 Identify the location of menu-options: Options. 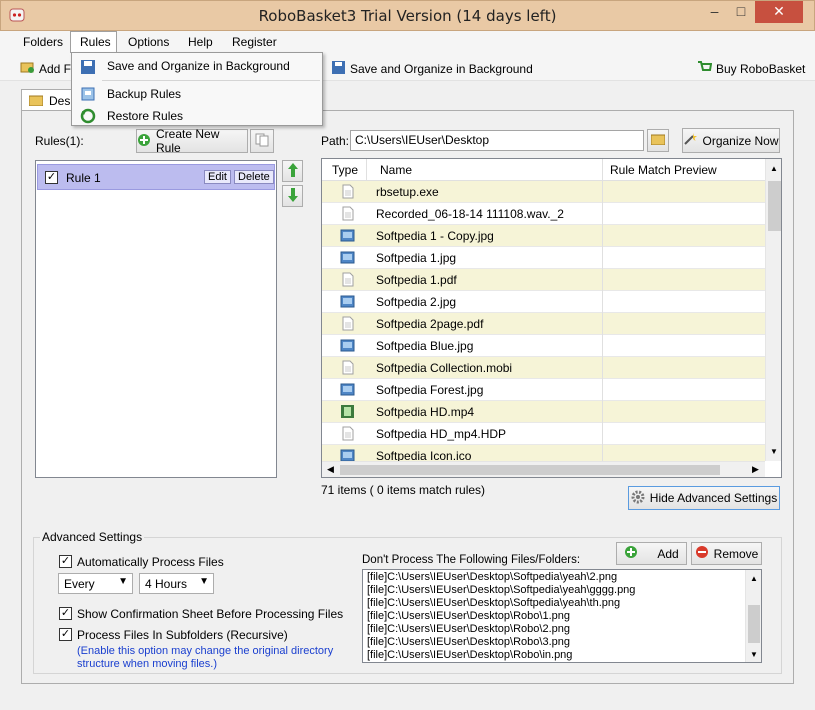
(148, 42).